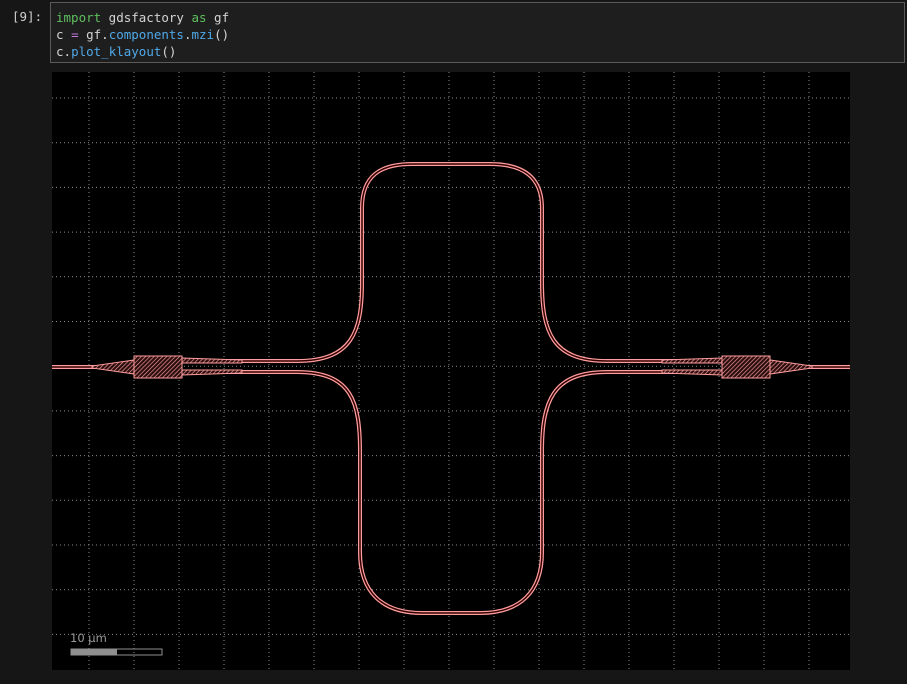 Image resolution: width=907 pixels, height=684 pixels. What do you see at coordinates (146, 34) in the screenshot?
I see `code-token: components` at bounding box center [146, 34].